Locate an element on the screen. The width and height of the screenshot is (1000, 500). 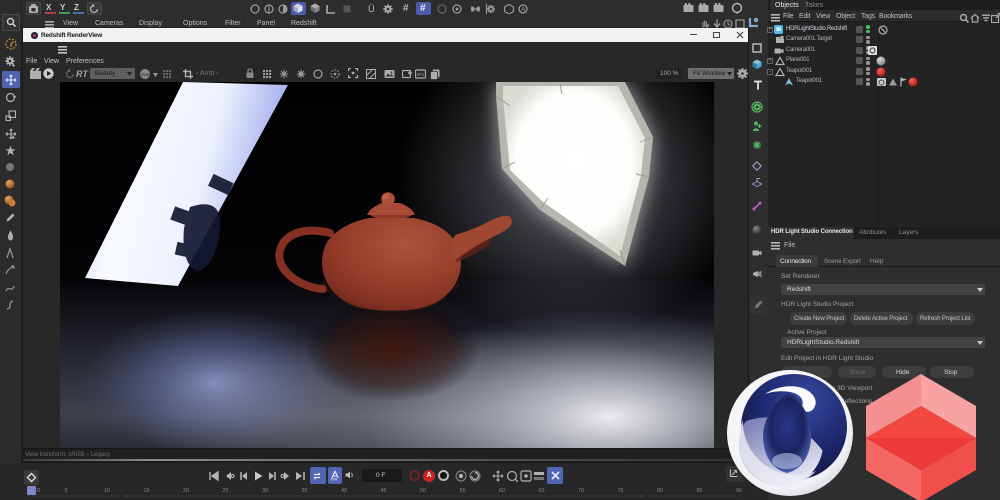
svg-text: A is located at coordinates (523, 10).